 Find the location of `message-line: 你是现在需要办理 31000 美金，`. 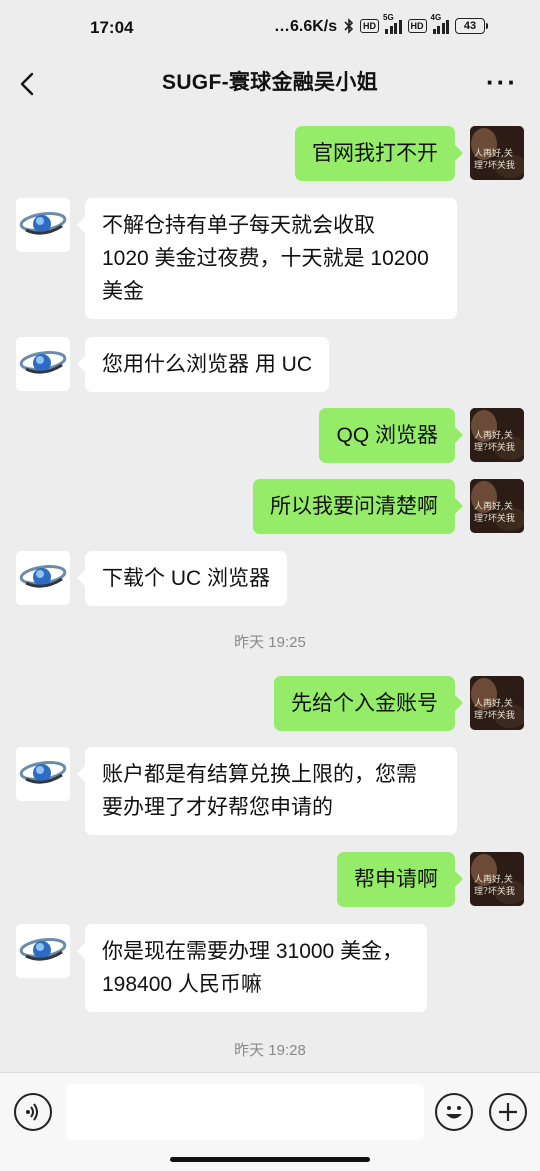

message-line: 你是现在需要办理 31000 美金， is located at coordinates (253, 951).